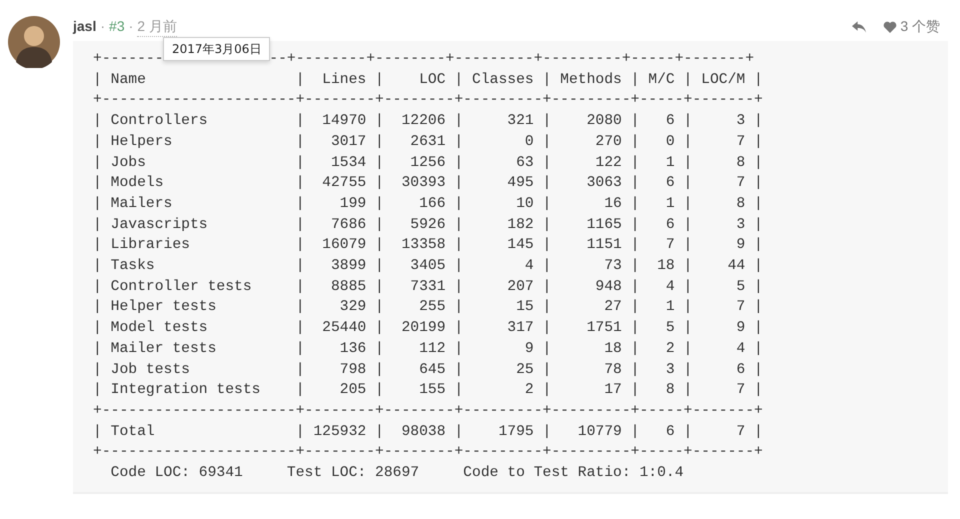  Describe the element at coordinates (860, 27) in the screenshot. I see `reply-icon` at that location.